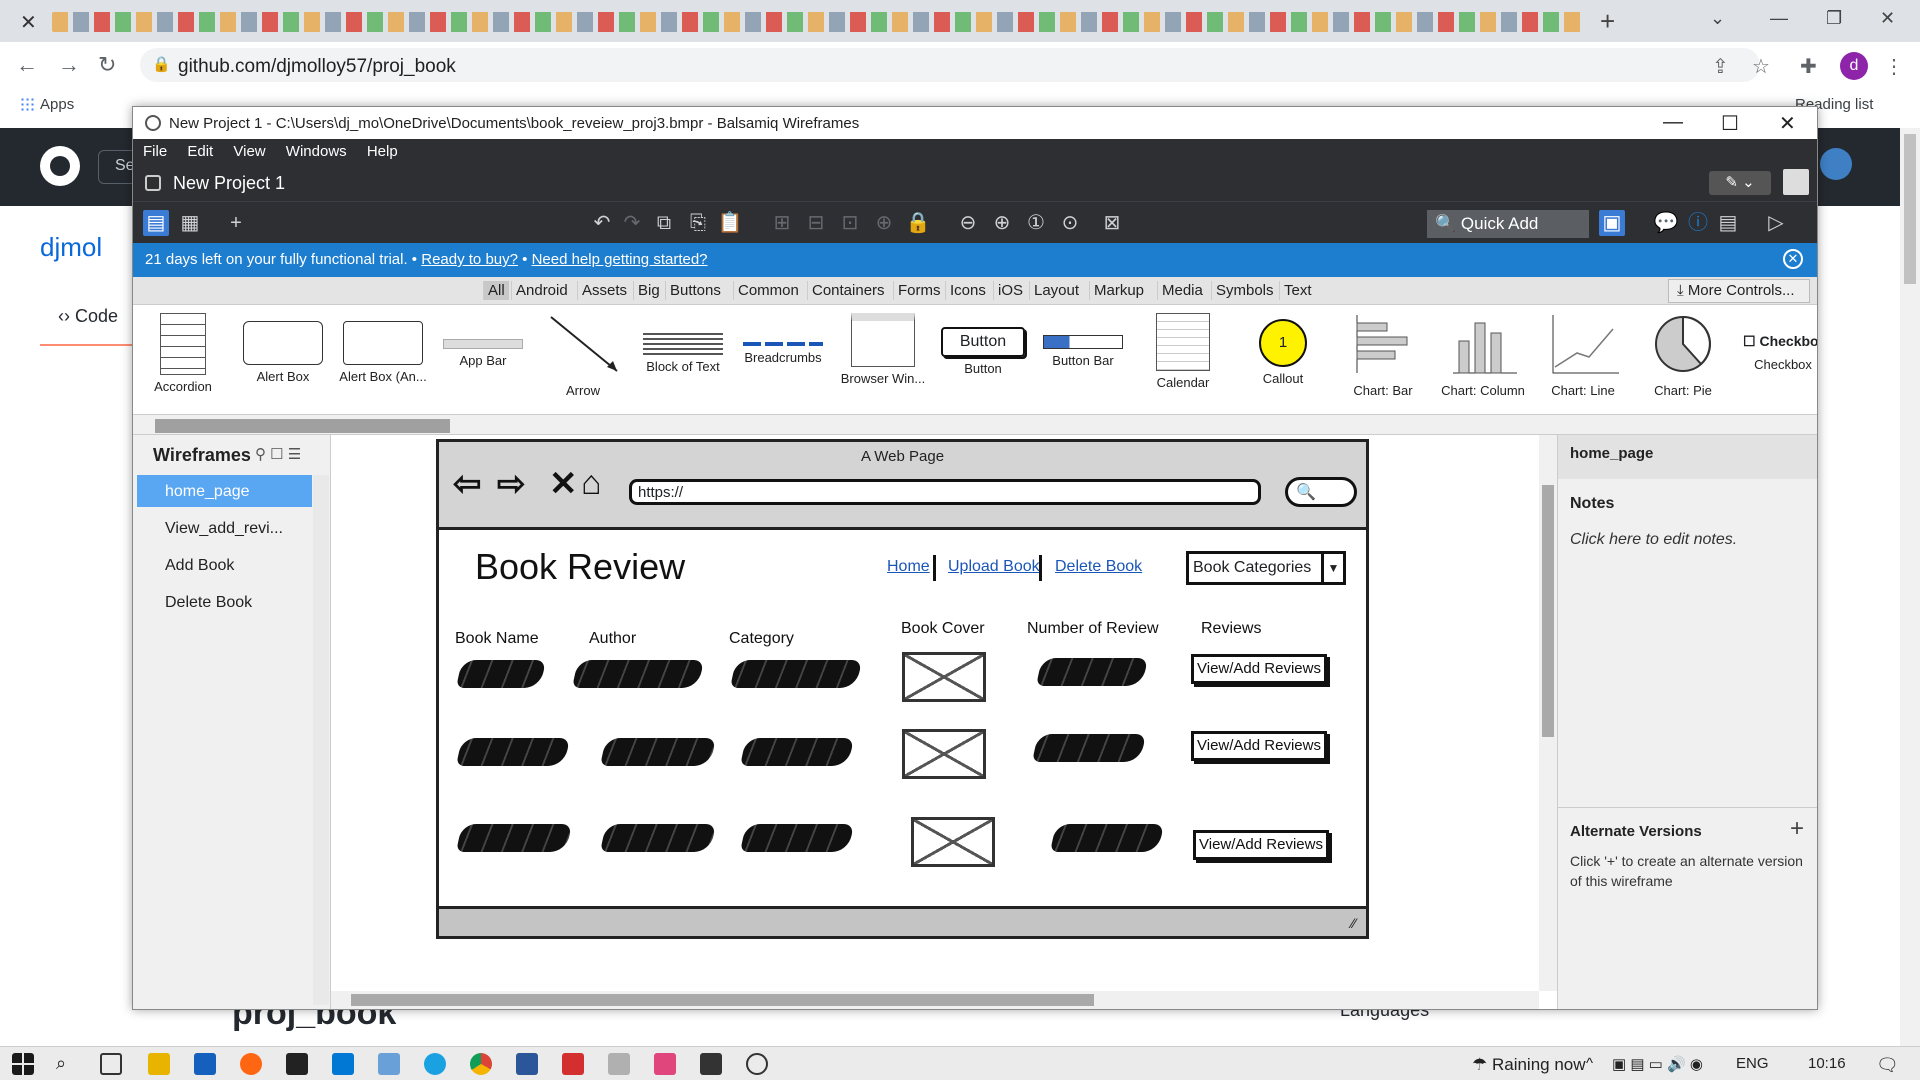  Describe the element at coordinates (1118, 290) in the screenshot. I see `cat-markup: Markup` at that location.